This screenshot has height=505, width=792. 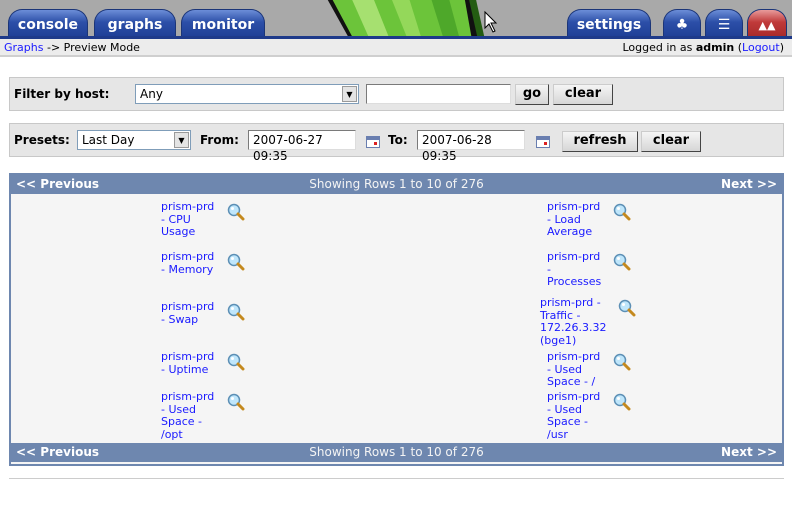 I want to click on from-label: From:, so click(x=219, y=140).